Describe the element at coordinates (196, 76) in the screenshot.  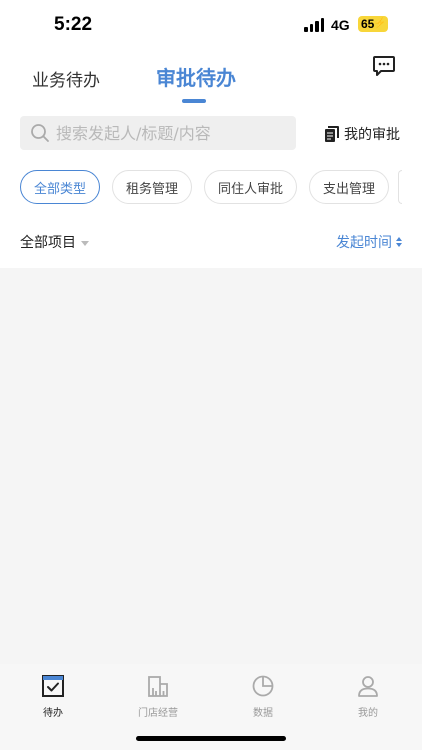
I see `tab-approval-todo: 审批待办` at that location.